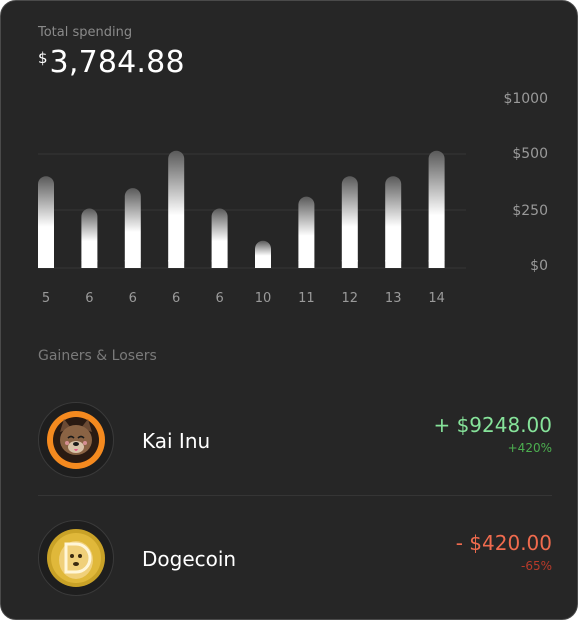 This screenshot has height=622, width=580. What do you see at coordinates (76, 558) in the screenshot?
I see `dogecoin-logo-icon` at bounding box center [76, 558].